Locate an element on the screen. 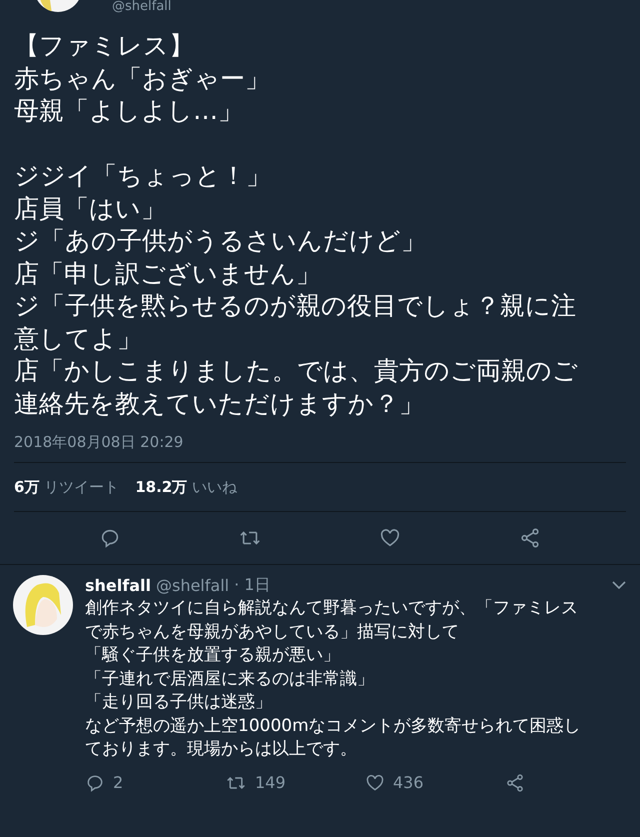 The width and height of the screenshot is (640, 837). tweet-text-line: ジ「子供を黙らせるのが親の役目でしょ？親に注 is located at coordinates (295, 306).